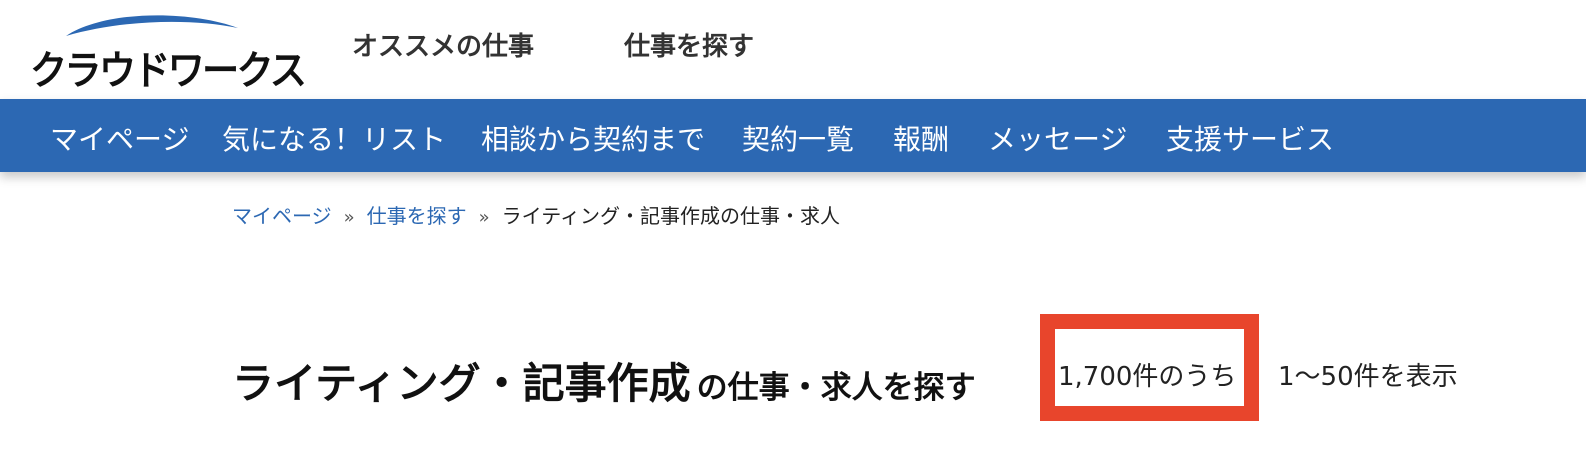 The height and width of the screenshot is (450, 1586). I want to click on menu-favorites-list: 気になる！リスト, so click(334, 138).